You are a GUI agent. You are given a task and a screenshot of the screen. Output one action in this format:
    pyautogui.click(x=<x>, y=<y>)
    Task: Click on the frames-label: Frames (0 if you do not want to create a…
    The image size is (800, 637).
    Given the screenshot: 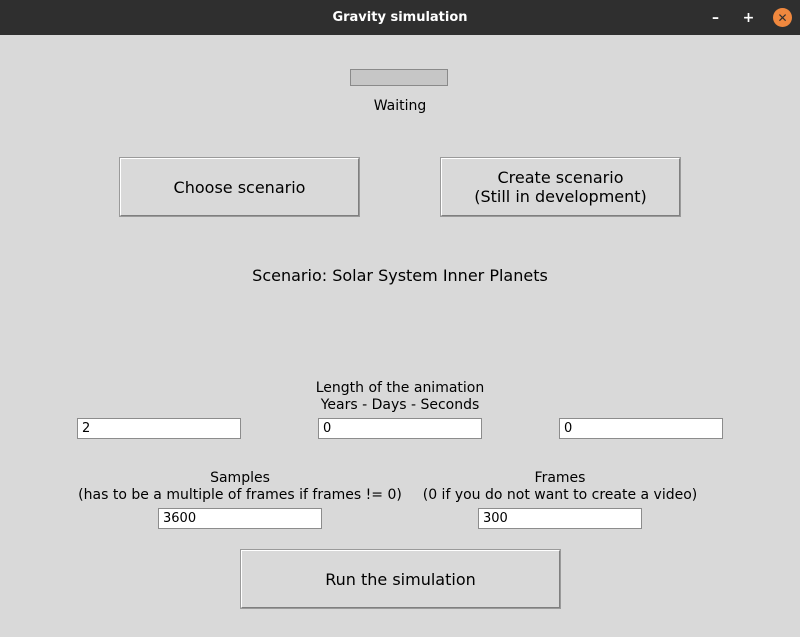 What is the action you would take?
    pyautogui.click(x=560, y=487)
    